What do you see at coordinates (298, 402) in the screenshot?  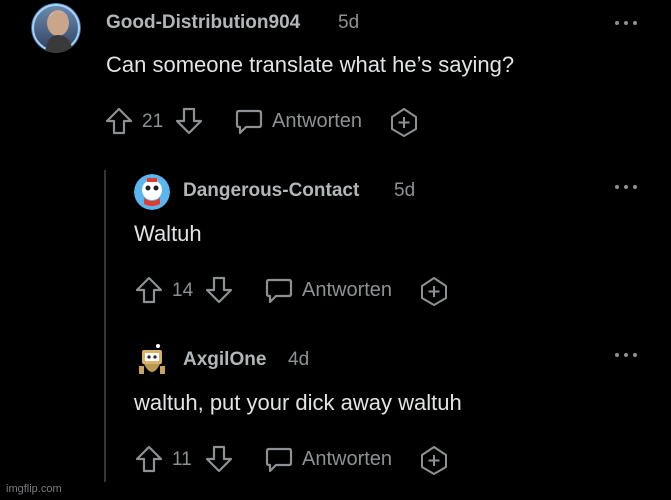 I see `comment-text: waltuh, put your dick away waltuh` at bounding box center [298, 402].